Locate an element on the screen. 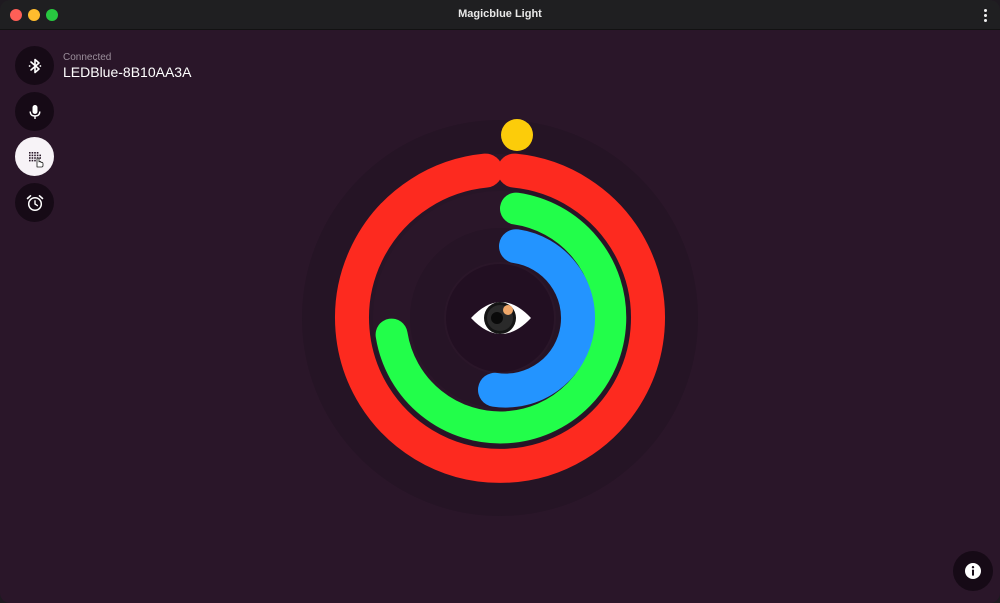  alarm-button is located at coordinates (34, 202).